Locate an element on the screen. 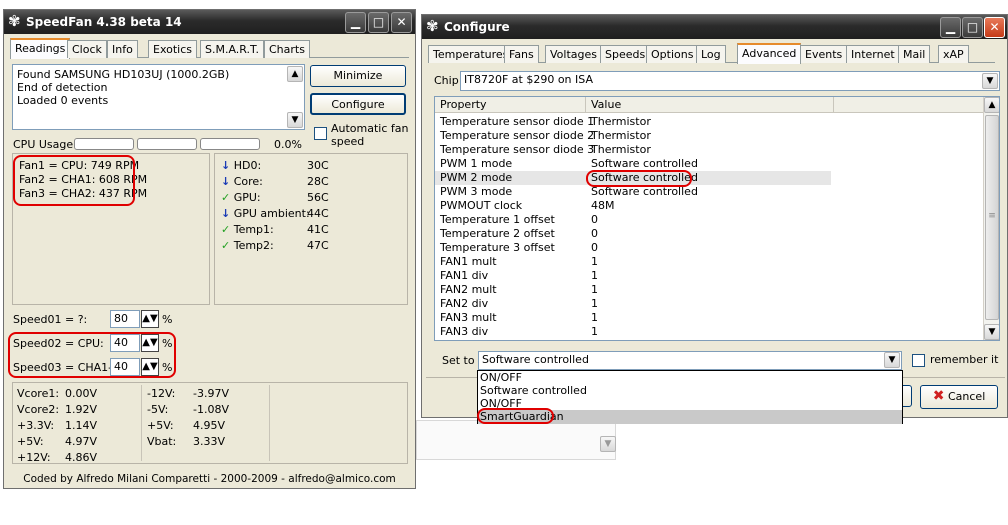  row-property: Temperature sensor diode 1 is located at coordinates (517, 121).